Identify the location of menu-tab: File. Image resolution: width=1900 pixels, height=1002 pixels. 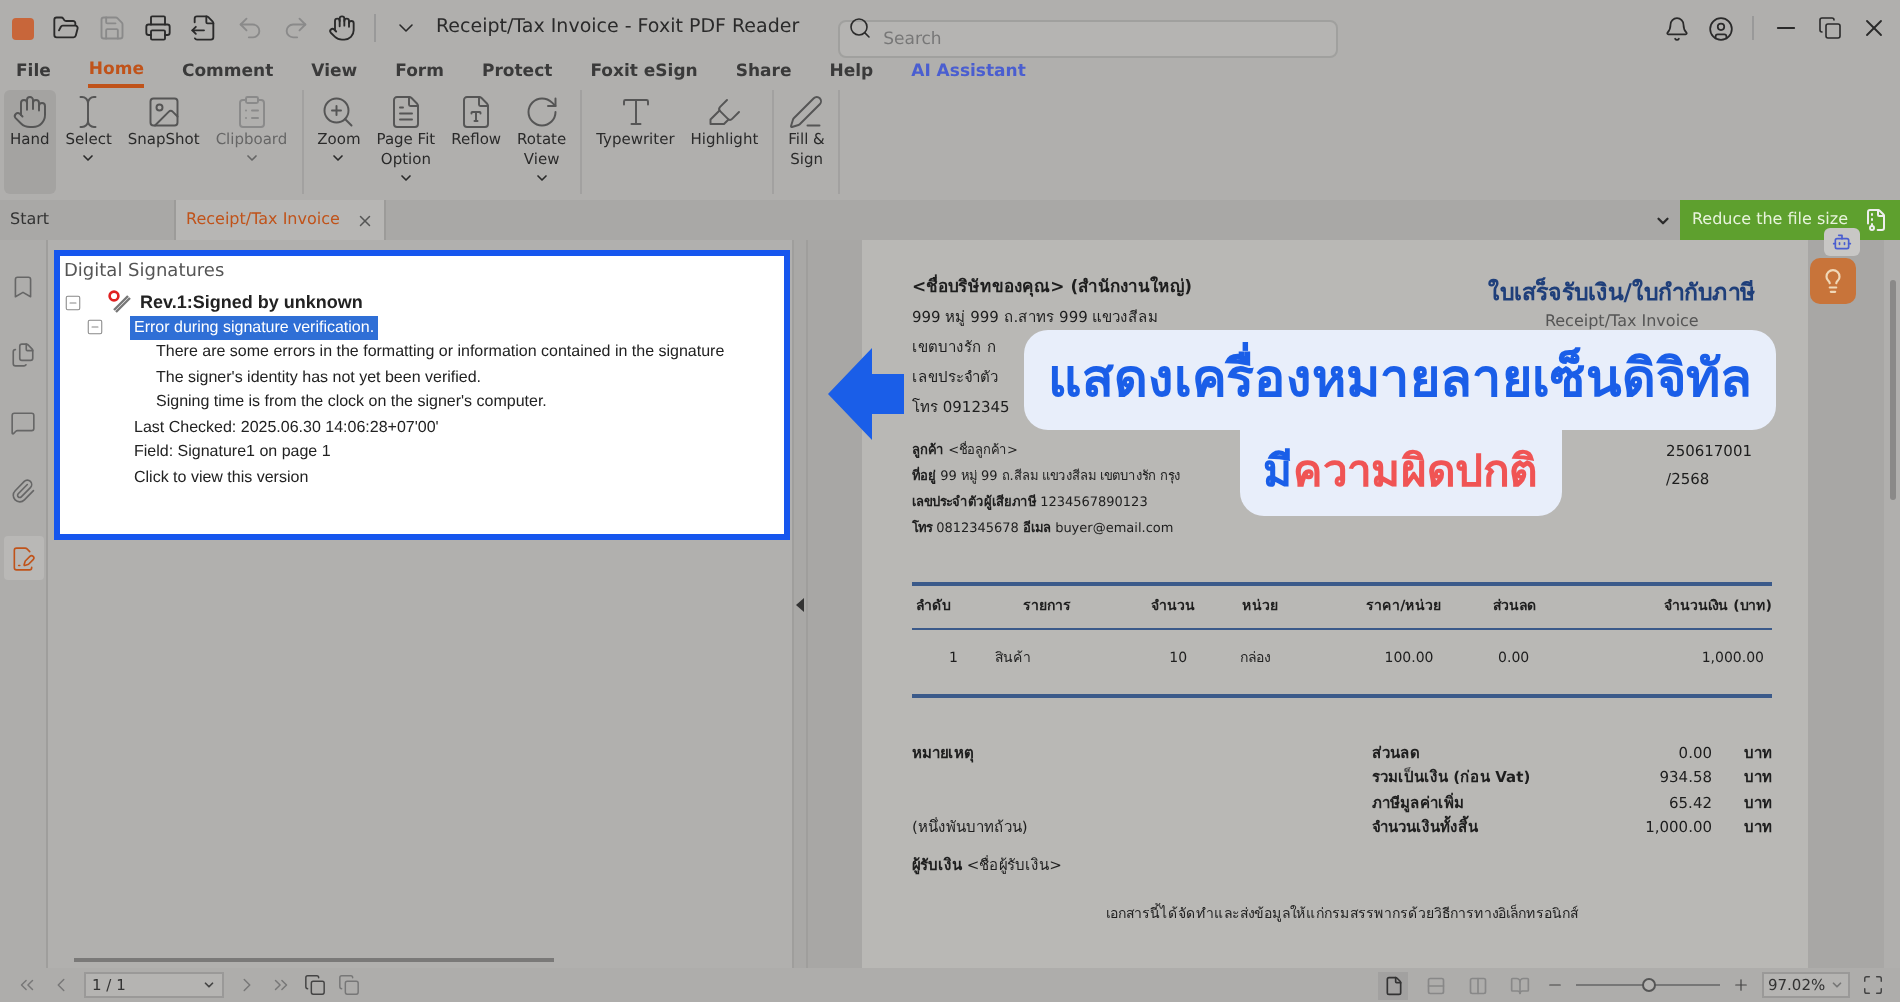
(33, 73).